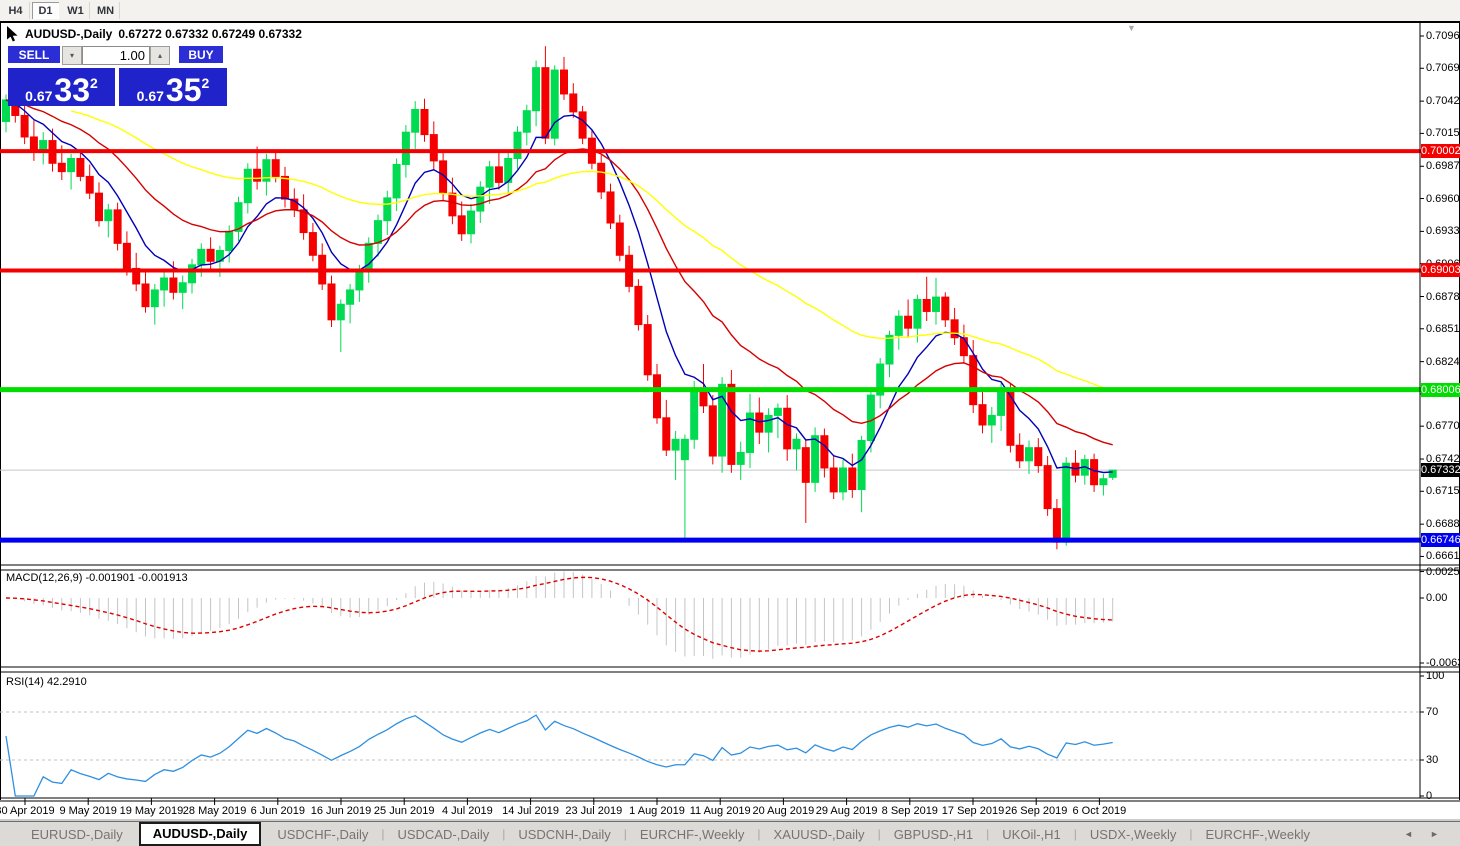 This screenshot has height=846, width=1460. Describe the element at coordinates (1440, 151) in the screenshot. I see `hline-price-badge: 0.70002` at that location.